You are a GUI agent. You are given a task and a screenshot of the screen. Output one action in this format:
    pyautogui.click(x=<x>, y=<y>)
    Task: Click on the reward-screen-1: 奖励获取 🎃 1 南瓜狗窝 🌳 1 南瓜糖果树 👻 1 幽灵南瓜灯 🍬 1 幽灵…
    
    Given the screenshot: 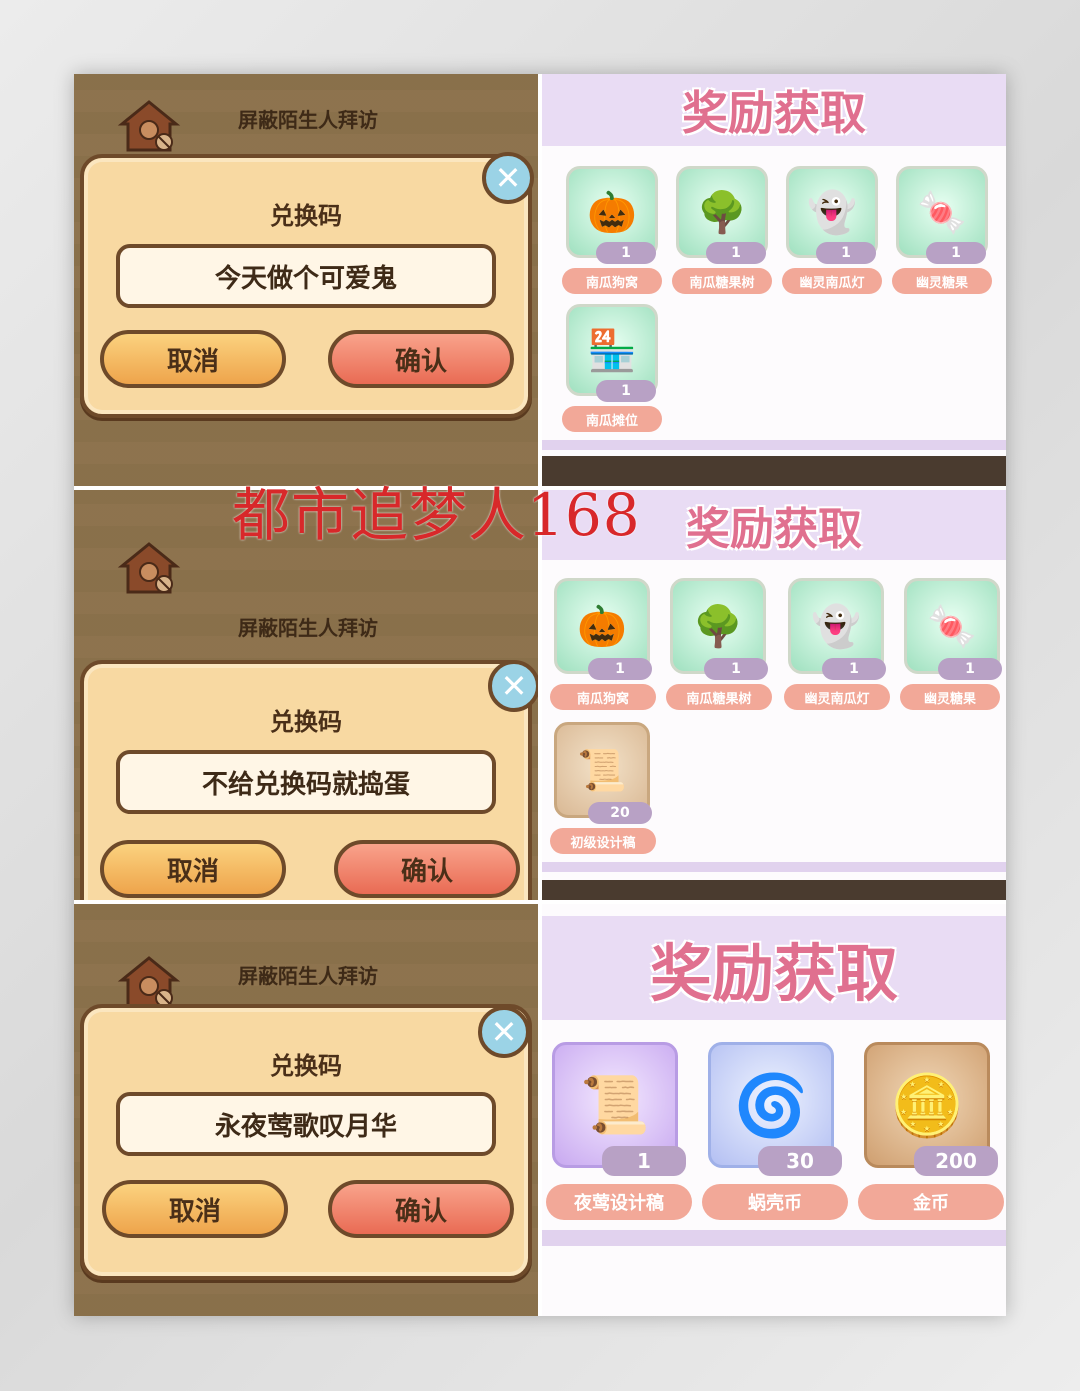 What is the action you would take?
    pyautogui.click(x=774, y=280)
    